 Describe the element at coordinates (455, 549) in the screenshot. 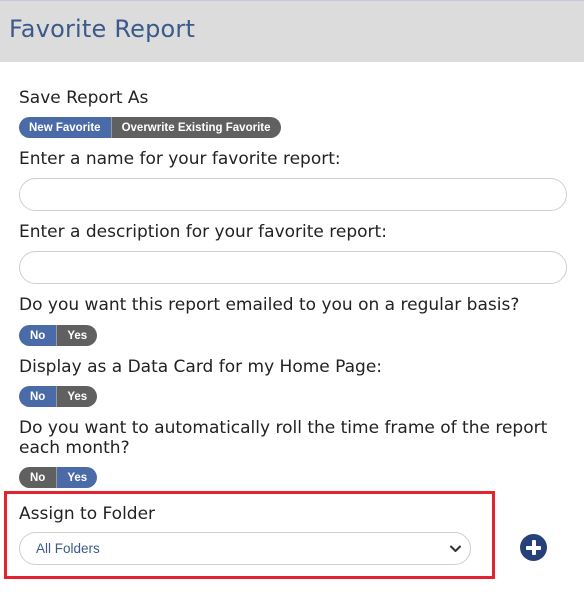

I see `chevron-down-icon` at that location.